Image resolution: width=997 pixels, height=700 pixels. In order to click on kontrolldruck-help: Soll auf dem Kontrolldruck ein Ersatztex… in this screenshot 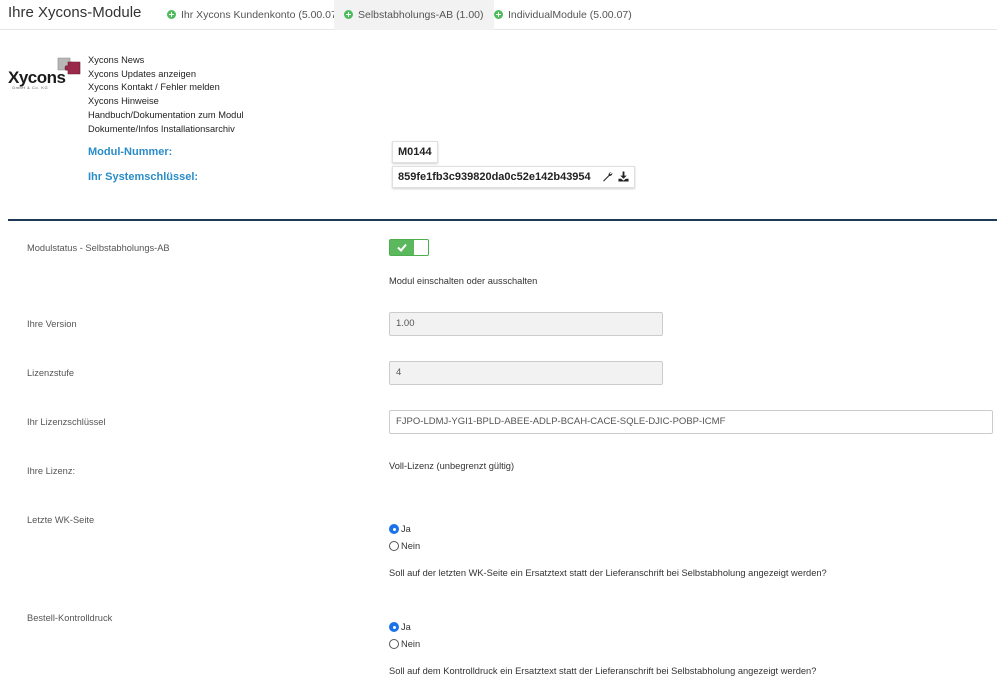, I will do `click(603, 671)`.